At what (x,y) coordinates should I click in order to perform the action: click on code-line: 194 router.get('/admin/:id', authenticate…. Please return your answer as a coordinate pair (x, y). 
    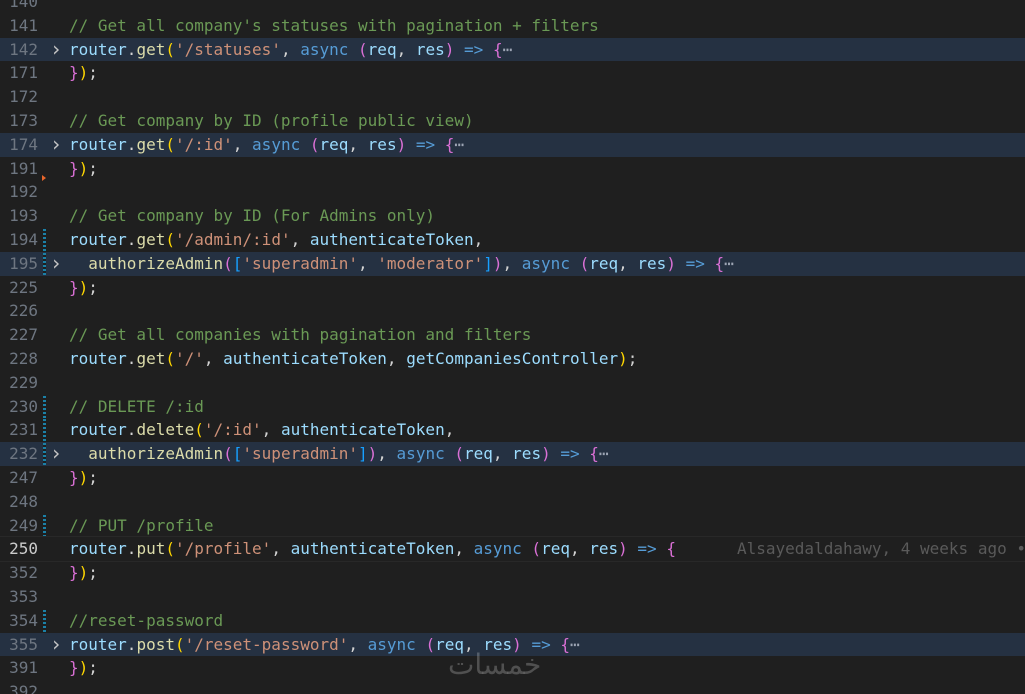
    Looking at the image, I should click on (512, 240).